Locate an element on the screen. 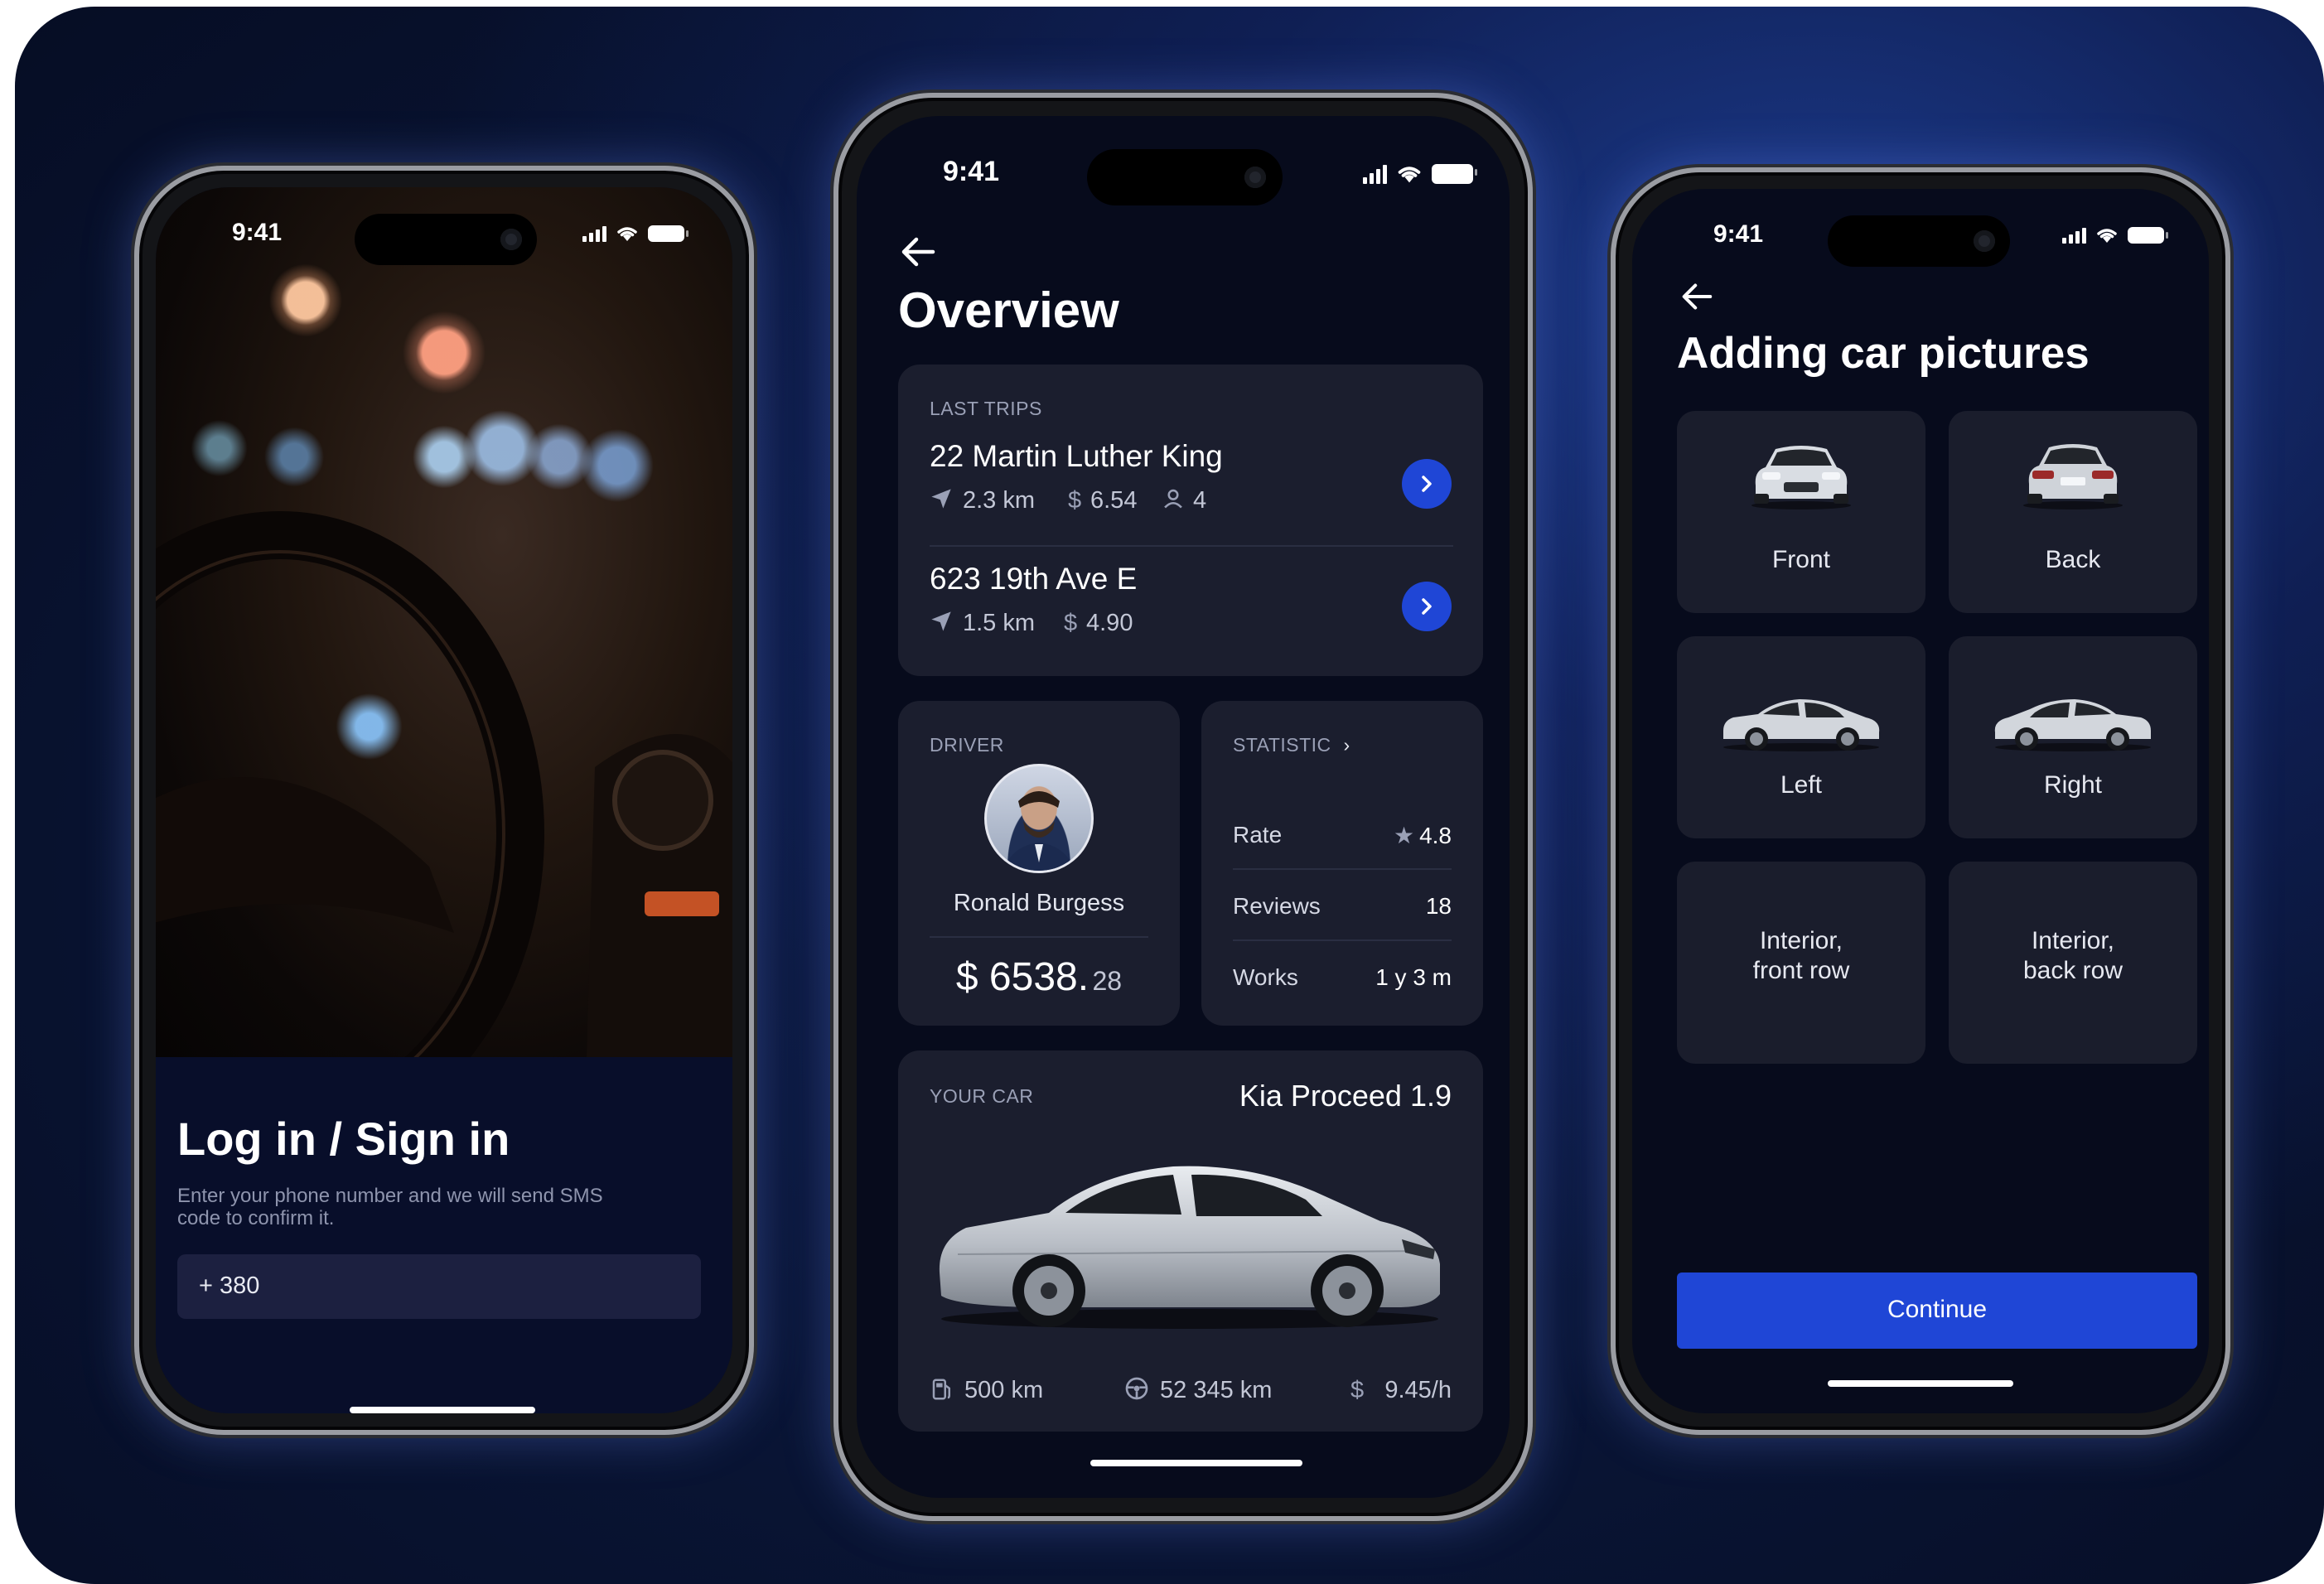 Image resolution: width=2324 pixels, height=1584 pixels. page-title: Adding car pictures is located at coordinates (1883, 353).